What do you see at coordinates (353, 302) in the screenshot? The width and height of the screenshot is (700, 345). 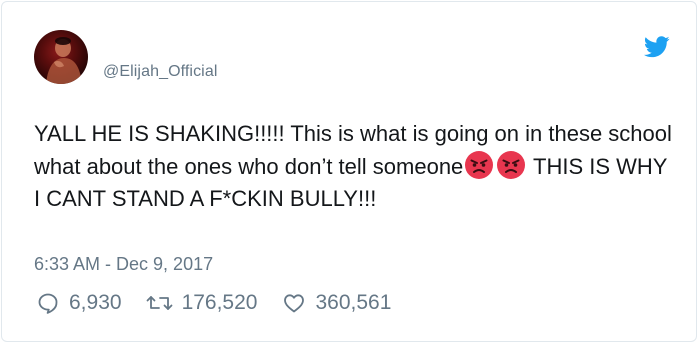 I see `like-count: 360,561` at bounding box center [353, 302].